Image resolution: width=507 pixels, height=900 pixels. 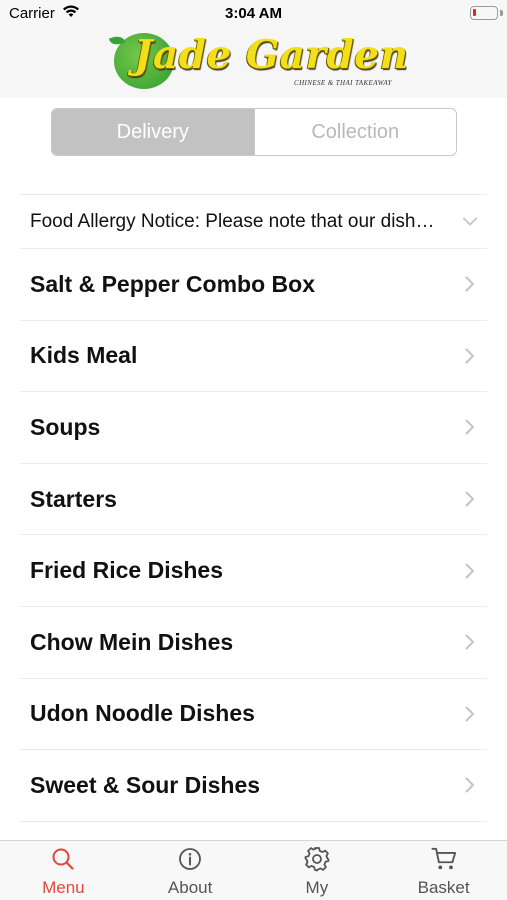 What do you see at coordinates (145, 784) in the screenshot?
I see `category-label: Sweet & Sour Dishes` at bounding box center [145, 784].